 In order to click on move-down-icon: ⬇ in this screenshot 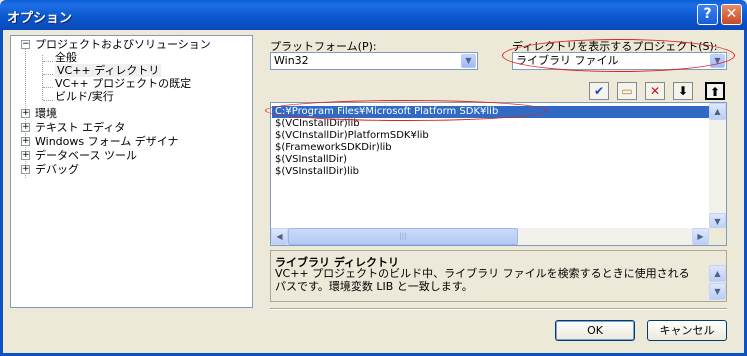, I will do `click(683, 91)`.